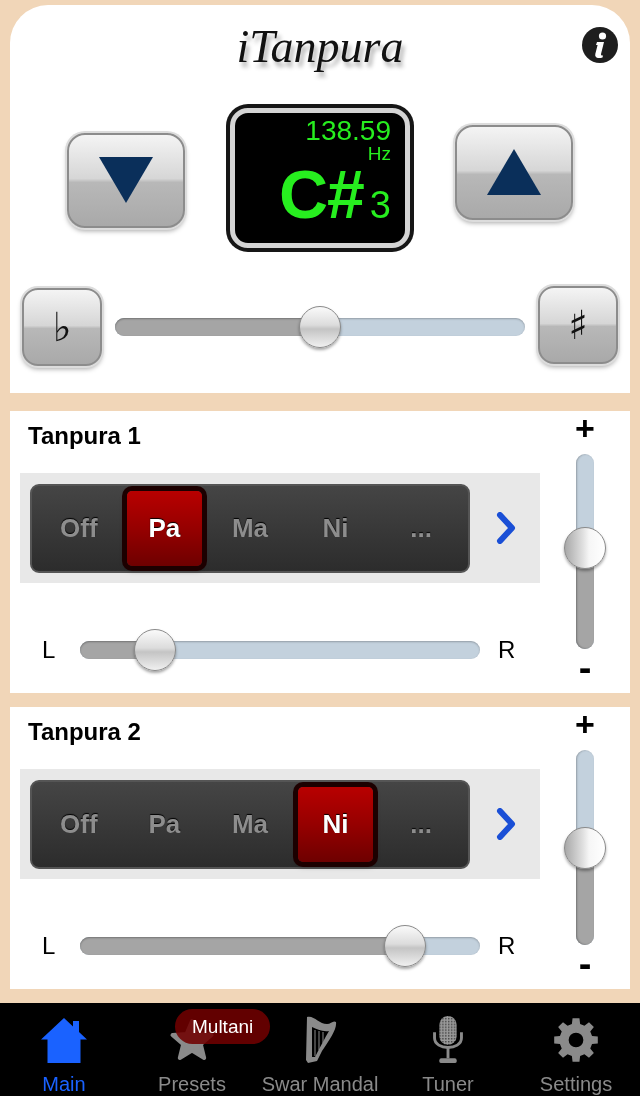  I want to click on tanpura-title: Tanpura 1, so click(84, 436).